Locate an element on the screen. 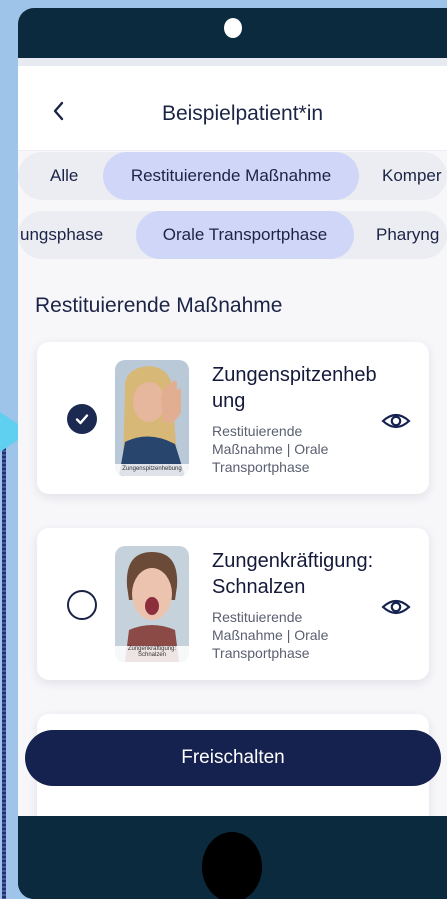 Image resolution: width=447 pixels, height=899 pixels. chip-kompensatorisch: Komper is located at coordinates (412, 176).